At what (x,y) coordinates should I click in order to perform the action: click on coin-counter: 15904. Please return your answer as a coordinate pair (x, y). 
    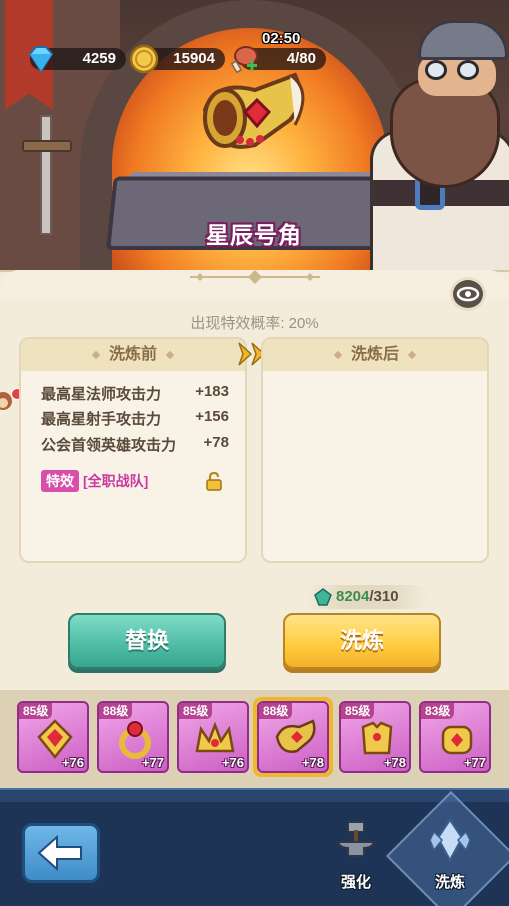
    Looking at the image, I should click on (177, 59).